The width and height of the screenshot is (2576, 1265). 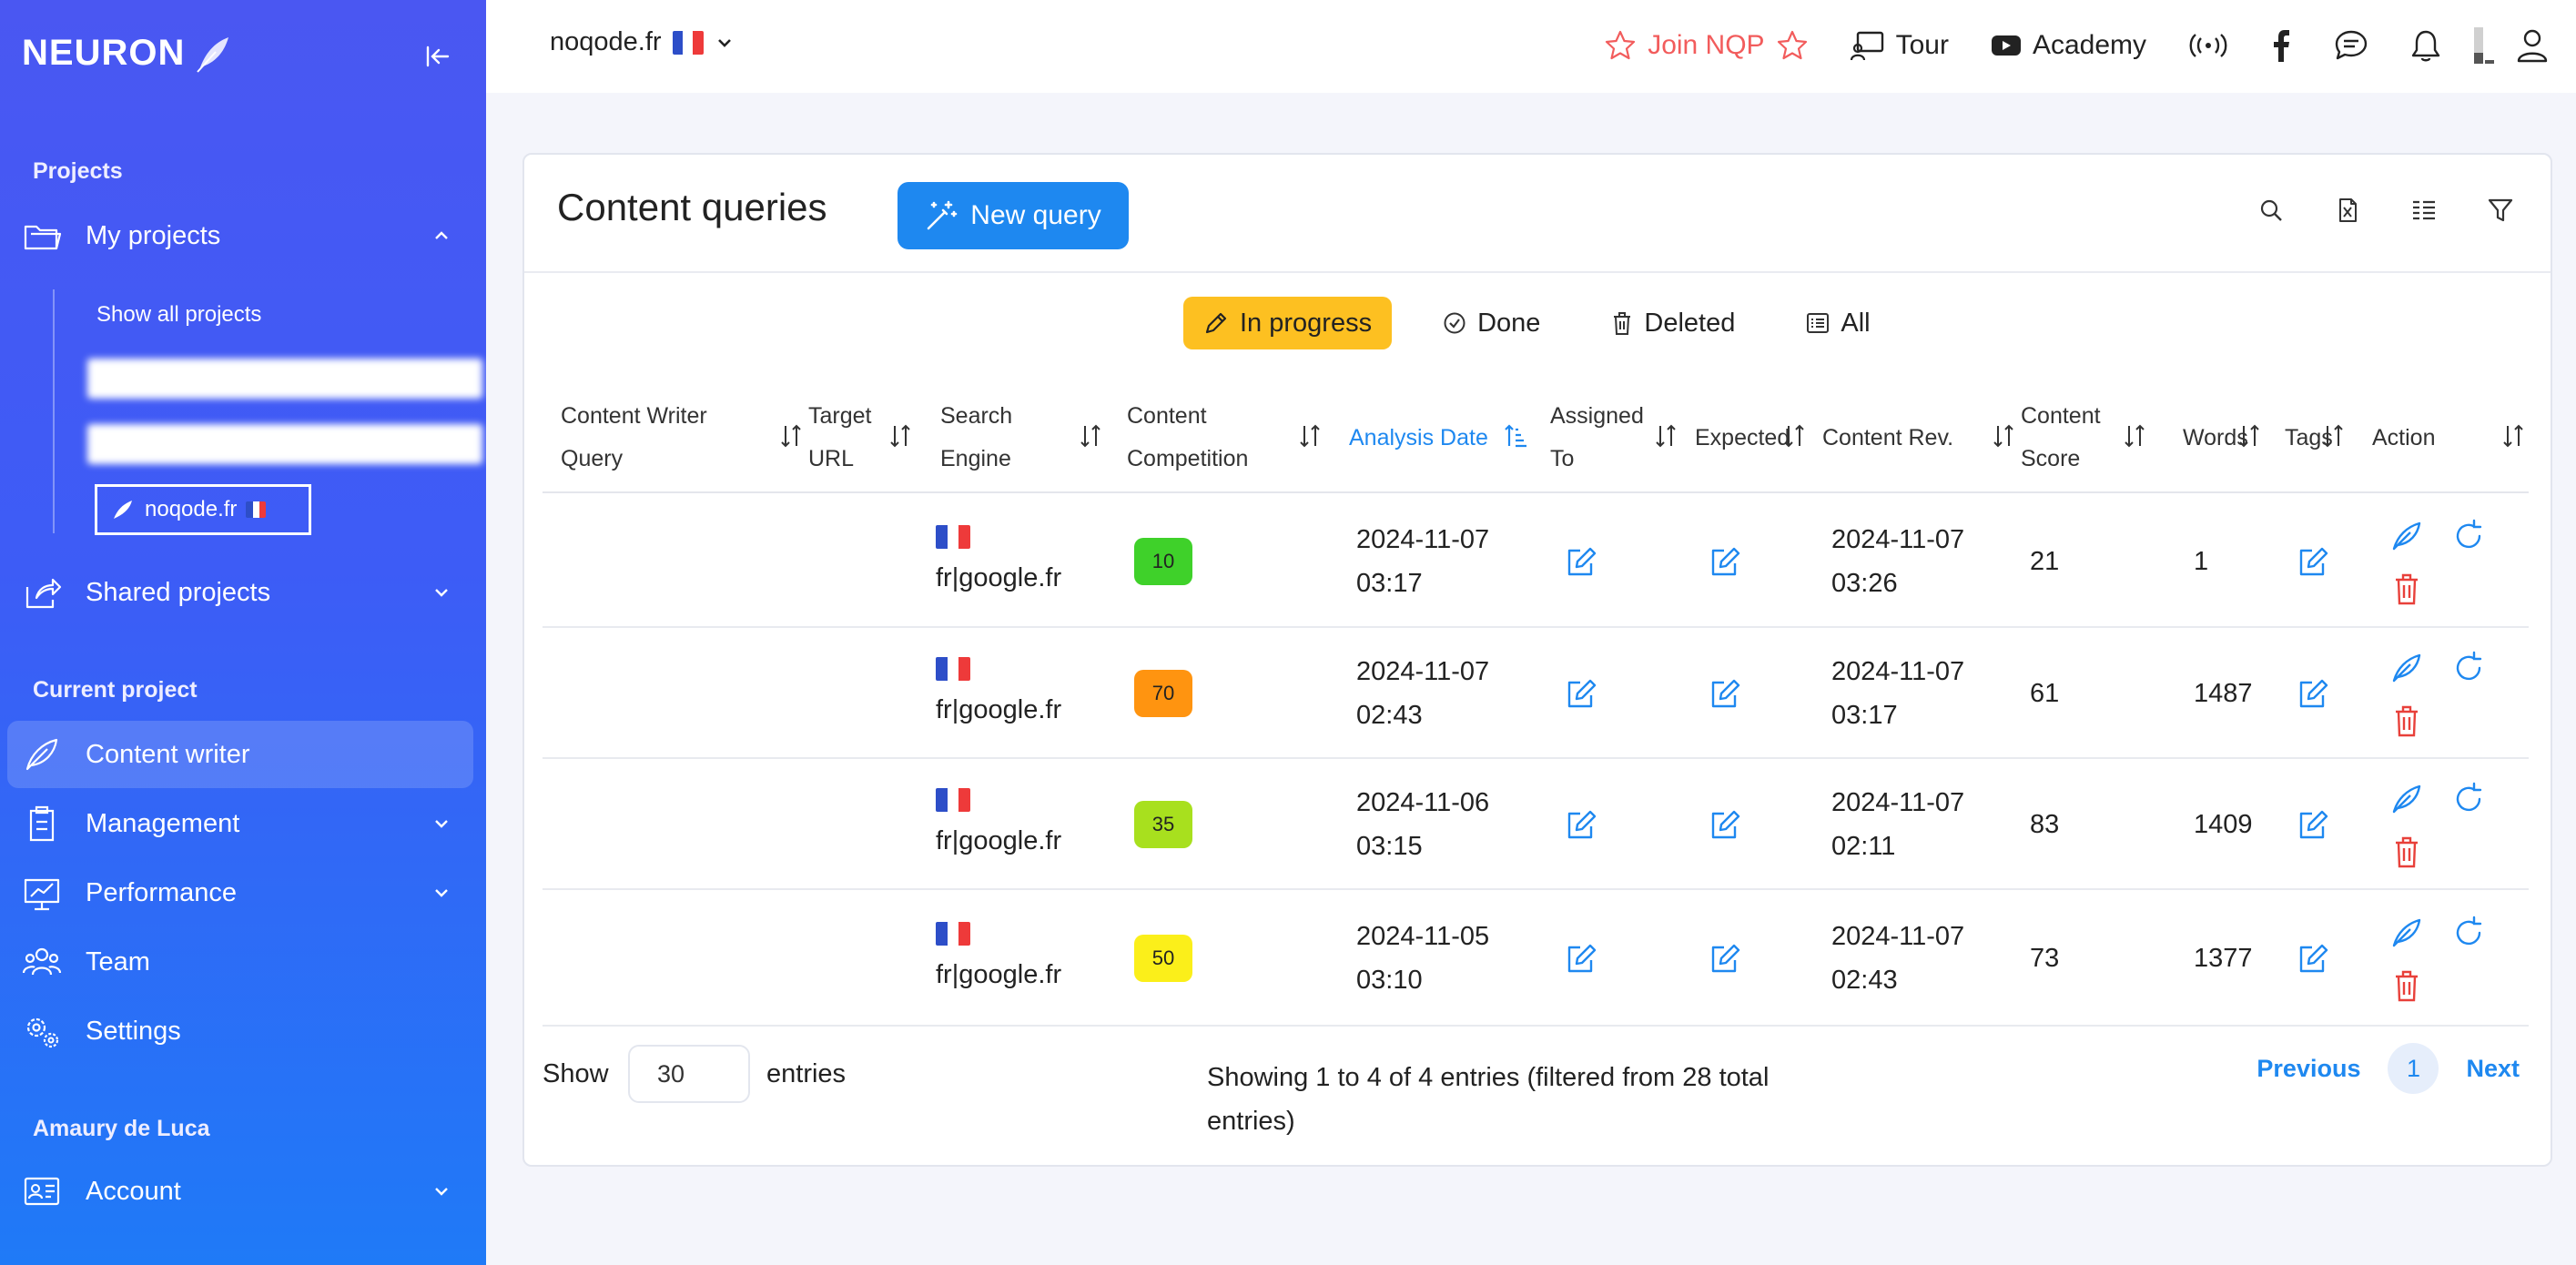 I want to click on team-icon, so click(x=42, y=962).